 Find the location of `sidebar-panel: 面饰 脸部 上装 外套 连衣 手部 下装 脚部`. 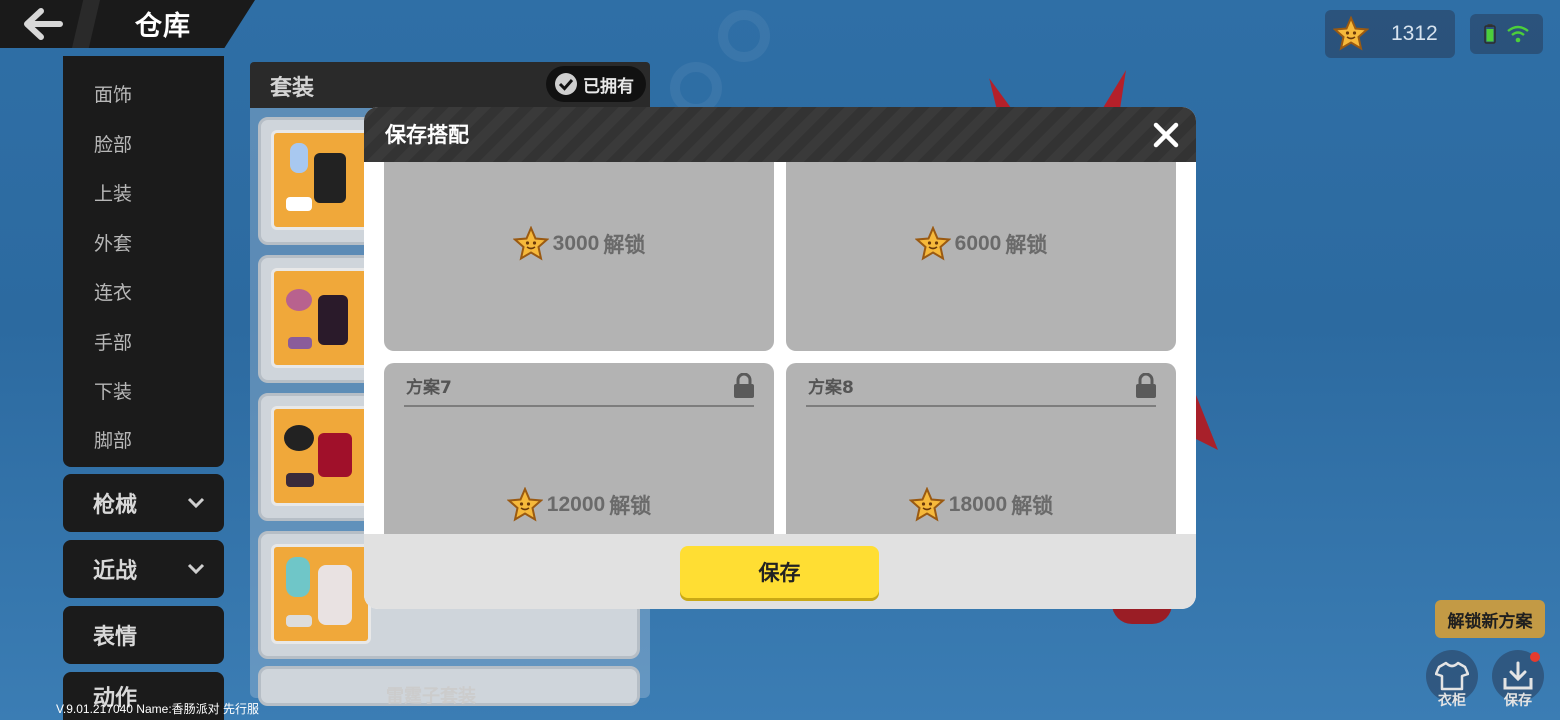

sidebar-panel: 面饰 脸部 上装 外套 连衣 手部 下装 脚部 is located at coordinates (143, 261).